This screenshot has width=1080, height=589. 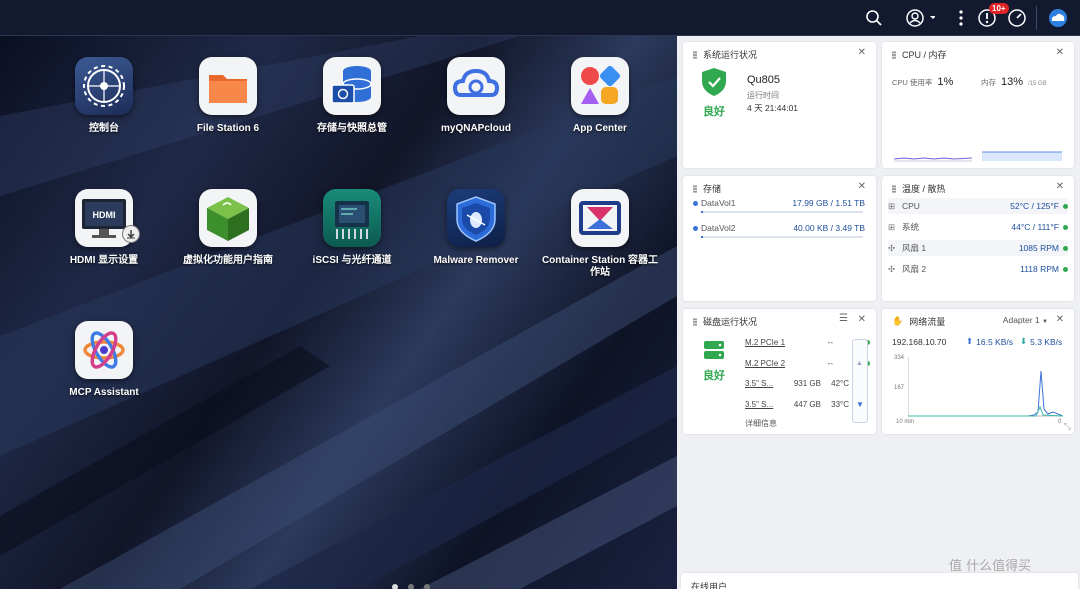 I want to click on disk-size: 447 GB, so click(x=807, y=404).